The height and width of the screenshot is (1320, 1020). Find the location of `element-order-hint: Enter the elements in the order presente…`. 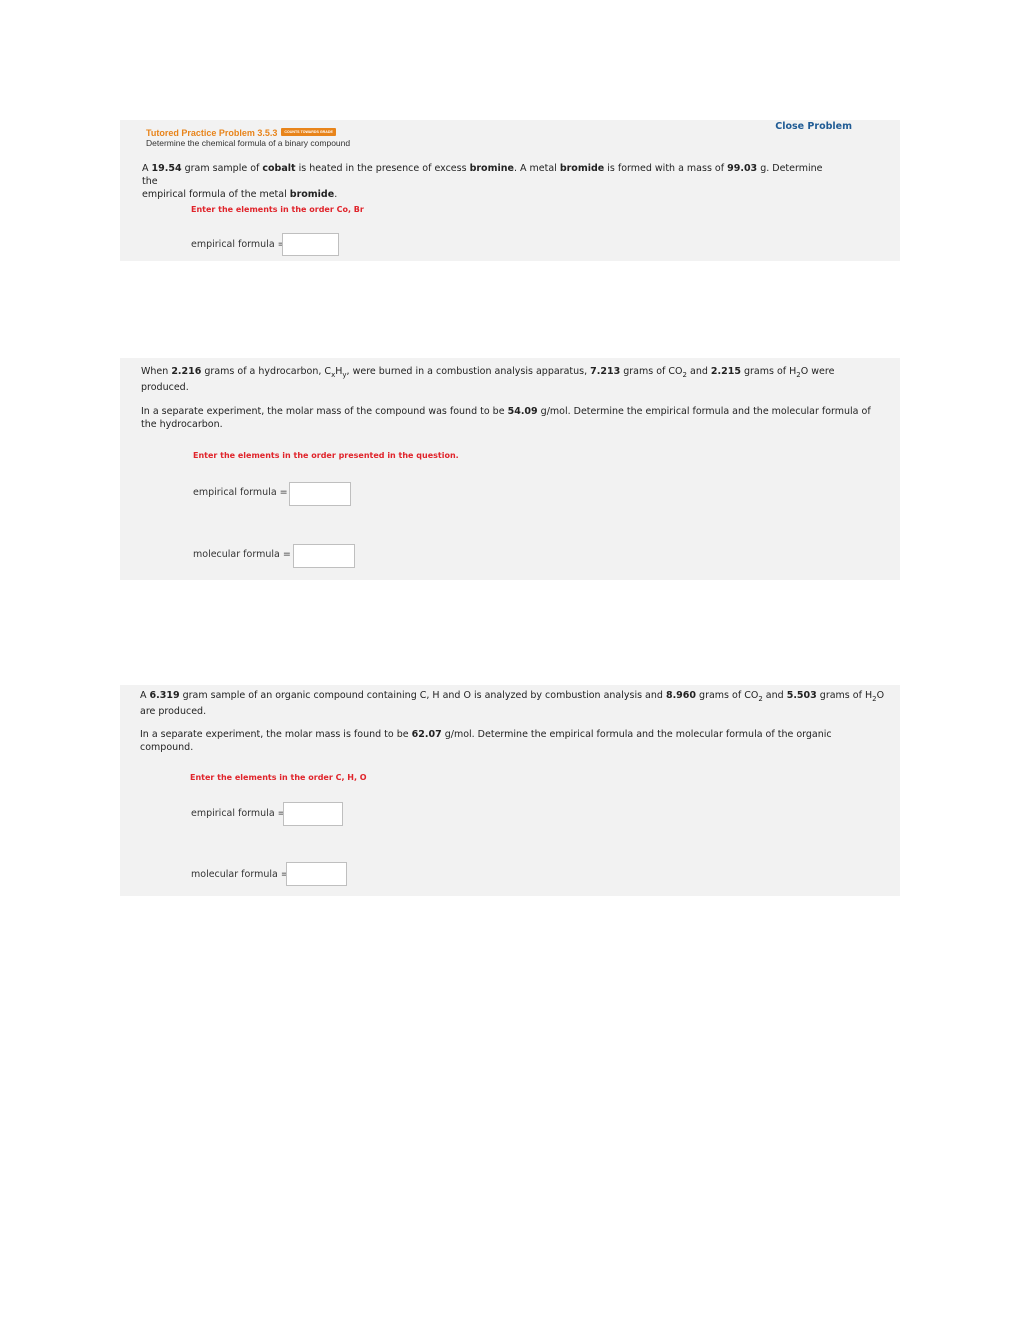

element-order-hint: Enter the elements in the order presente… is located at coordinates (326, 455).